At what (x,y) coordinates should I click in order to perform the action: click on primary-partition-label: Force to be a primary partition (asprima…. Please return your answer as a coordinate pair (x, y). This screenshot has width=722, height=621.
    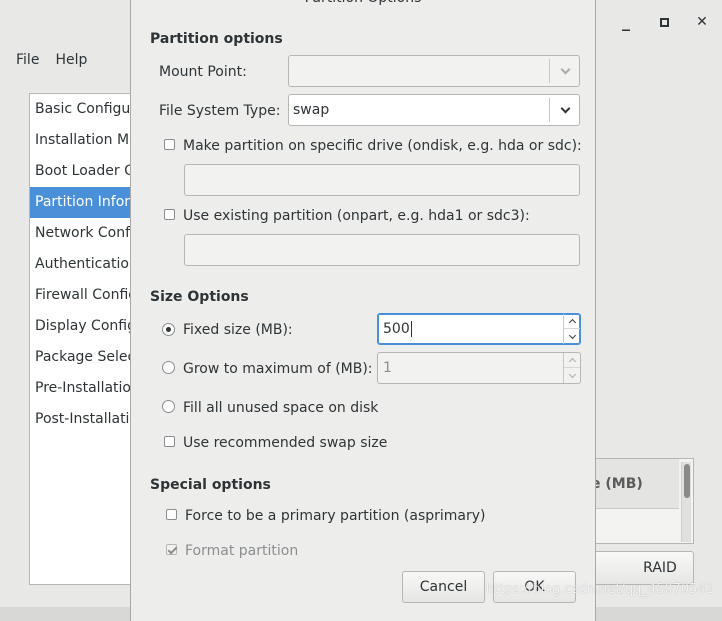
    Looking at the image, I should click on (335, 516).